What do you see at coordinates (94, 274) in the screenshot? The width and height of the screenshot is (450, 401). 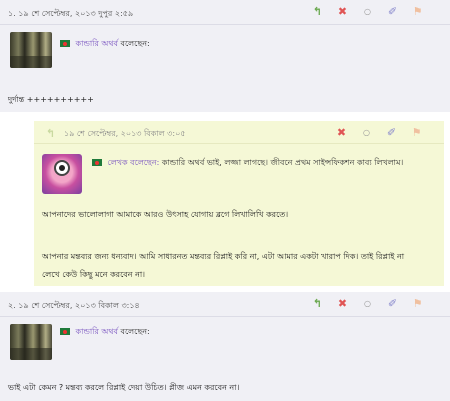 I see `reply-paragraph-3-line-2: লেখে কেউ কিছু মনে করবেন না।` at bounding box center [94, 274].